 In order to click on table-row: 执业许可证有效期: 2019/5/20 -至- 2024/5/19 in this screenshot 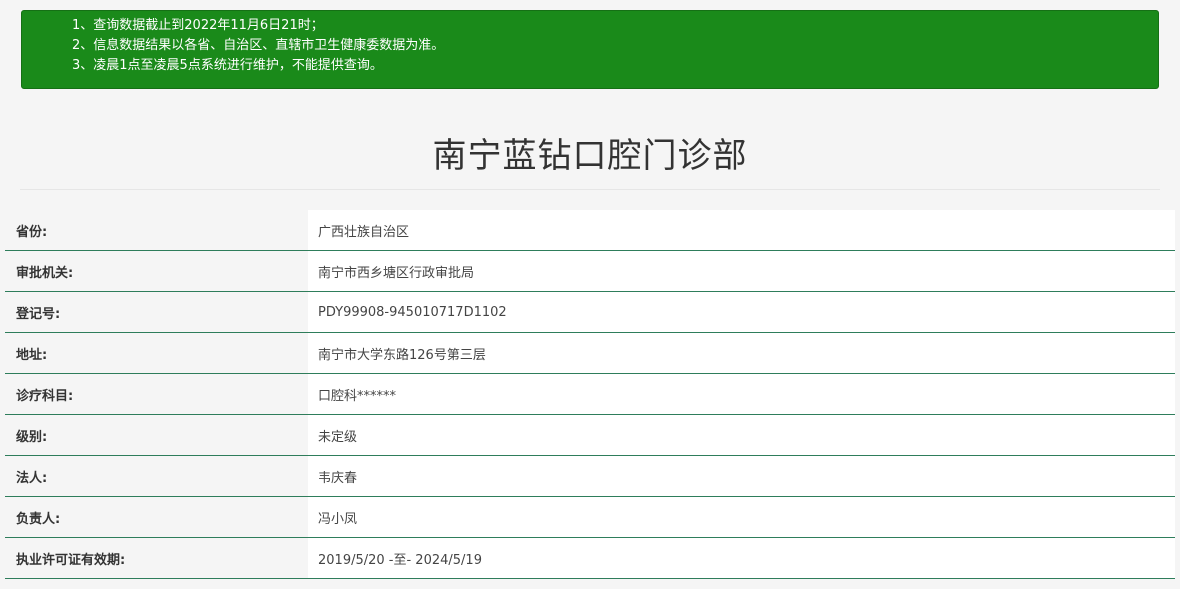, I will do `click(590, 558)`.